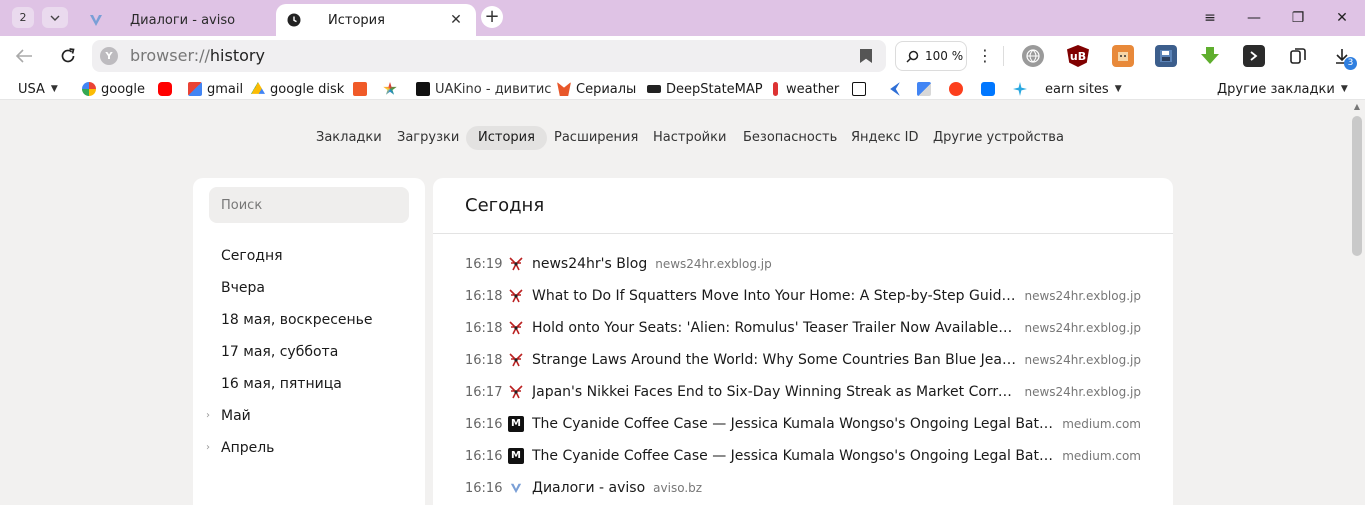 The image size is (1365, 505). Describe the element at coordinates (596, 89) in the screenshot. I see `bookmark-serialy: Сериалы` at that location.